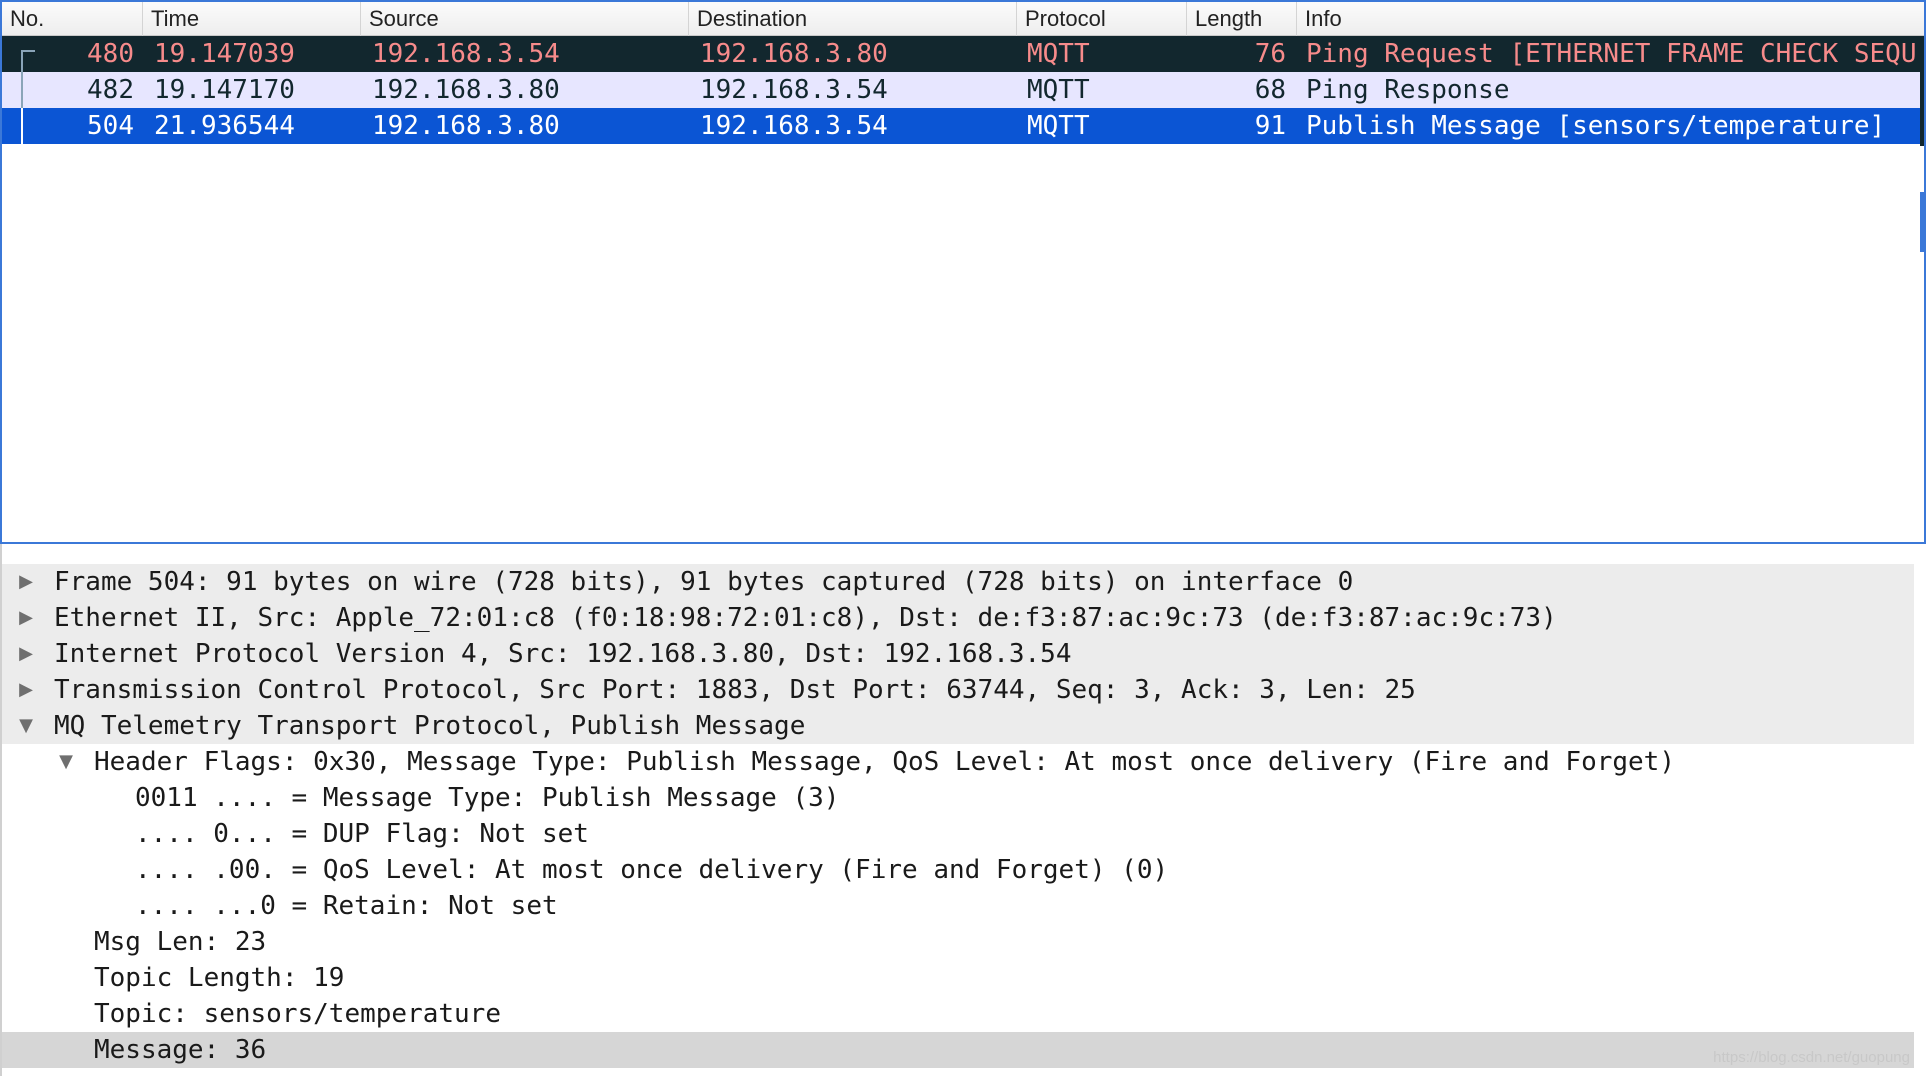 This screenshot has height=1076, width=1926. What do you see at coordinates (752, 18) in the screenshot?
I see `column-header-label: Destination` at bounding box center [752, 18].